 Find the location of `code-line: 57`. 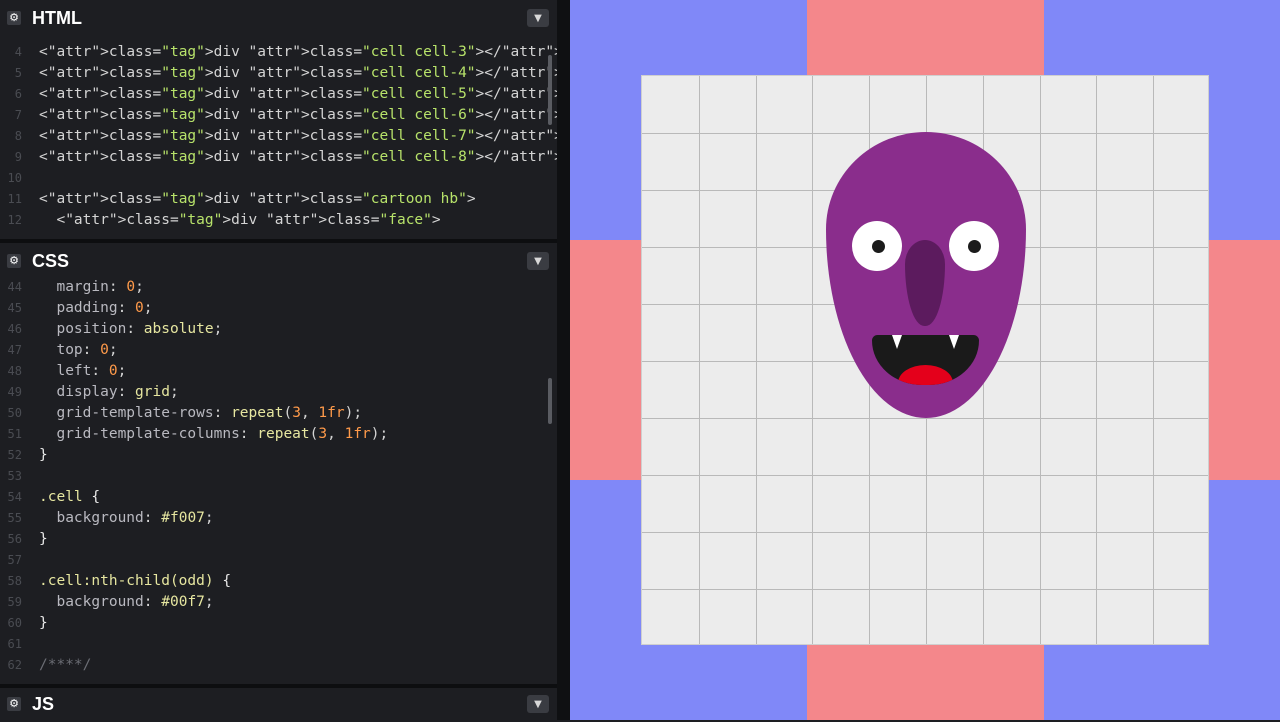

code-line: 57 is located at coordinates (272, 560).